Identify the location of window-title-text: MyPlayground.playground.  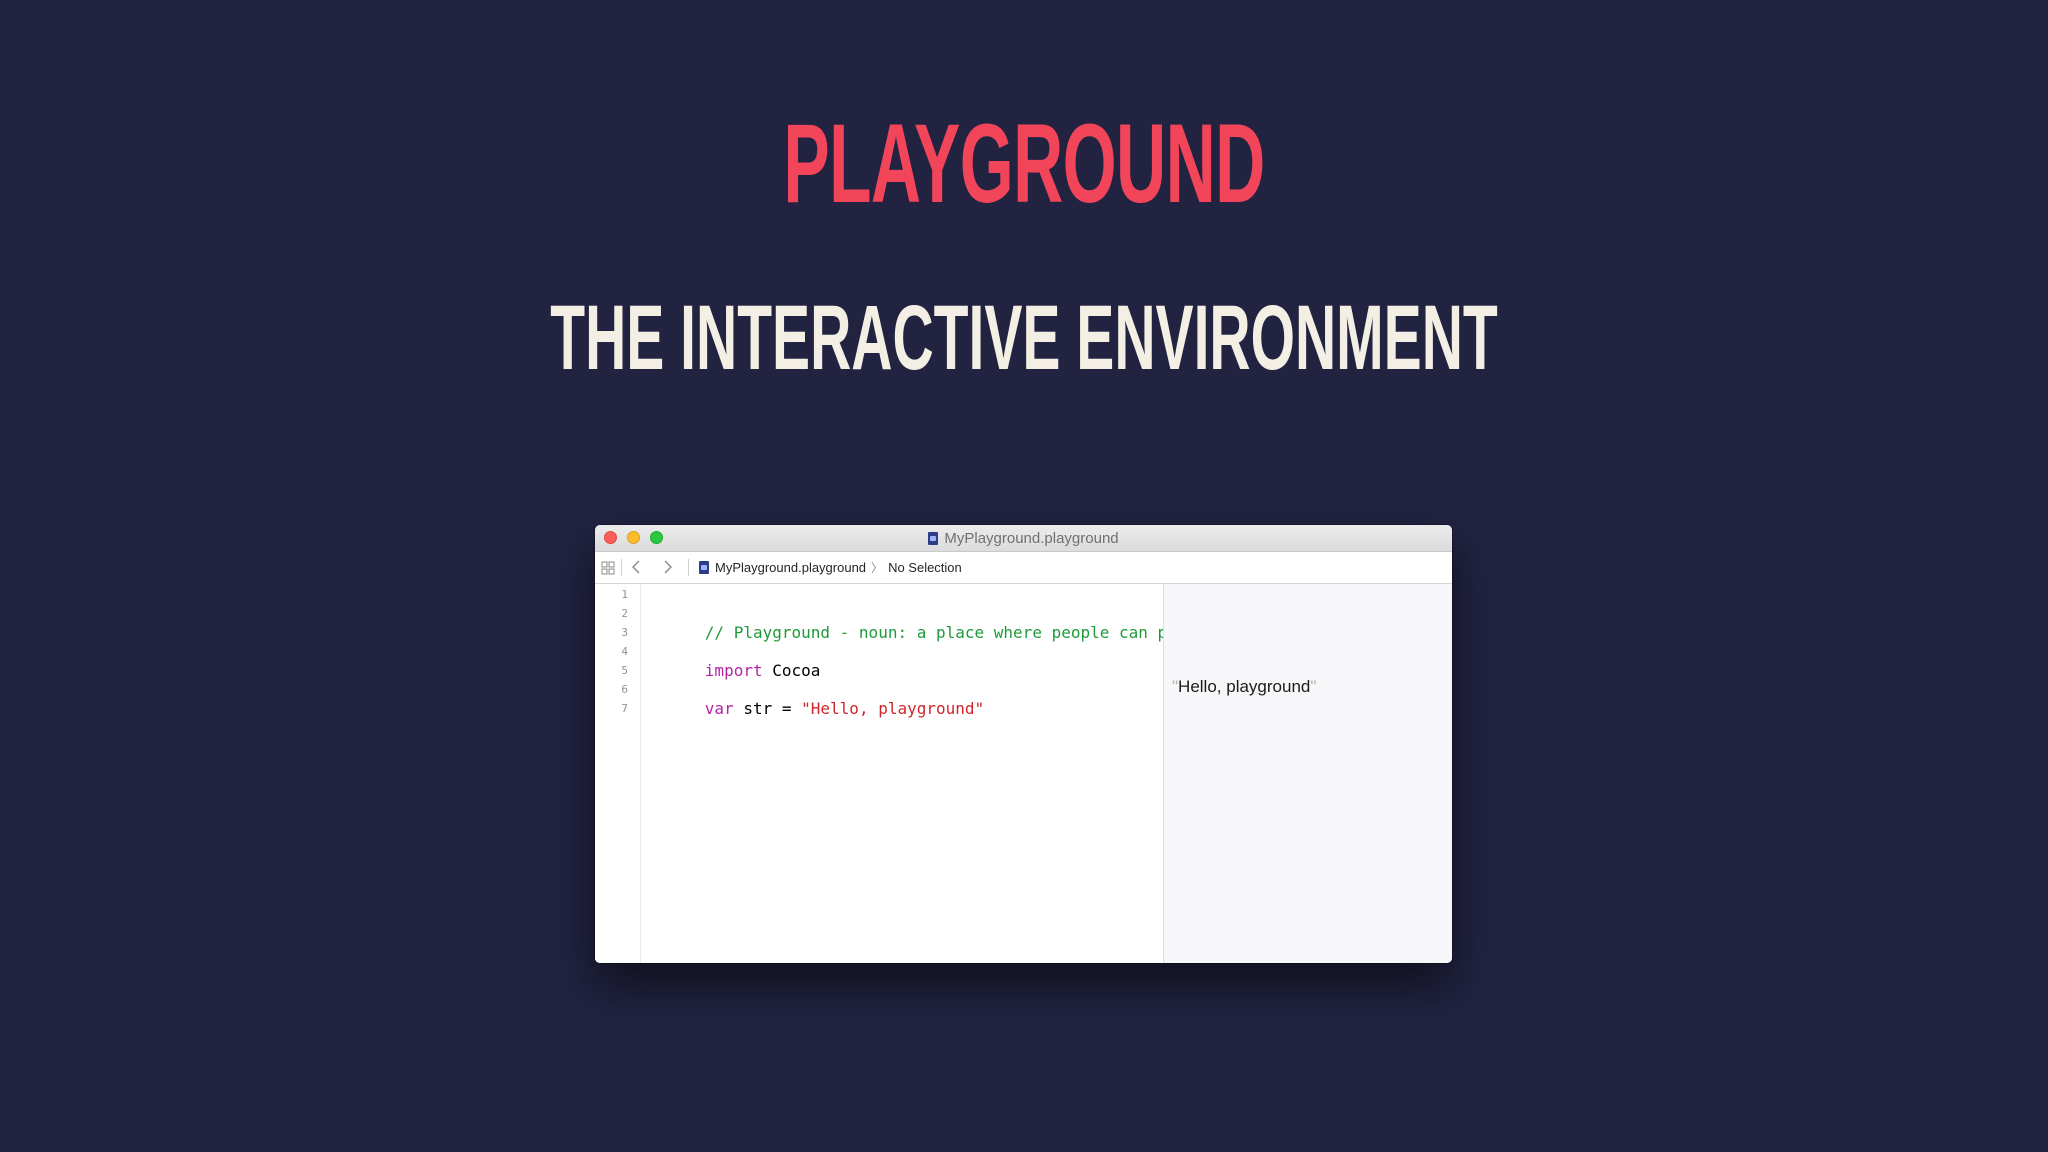
(1031, 538).